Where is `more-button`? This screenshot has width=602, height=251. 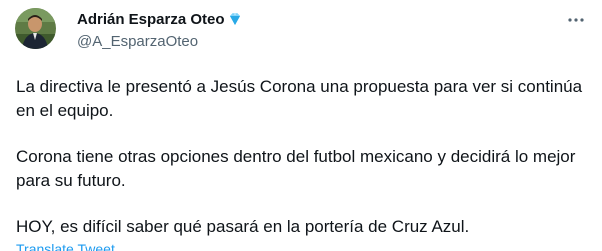 more-button is located at coordinates (576, 20).